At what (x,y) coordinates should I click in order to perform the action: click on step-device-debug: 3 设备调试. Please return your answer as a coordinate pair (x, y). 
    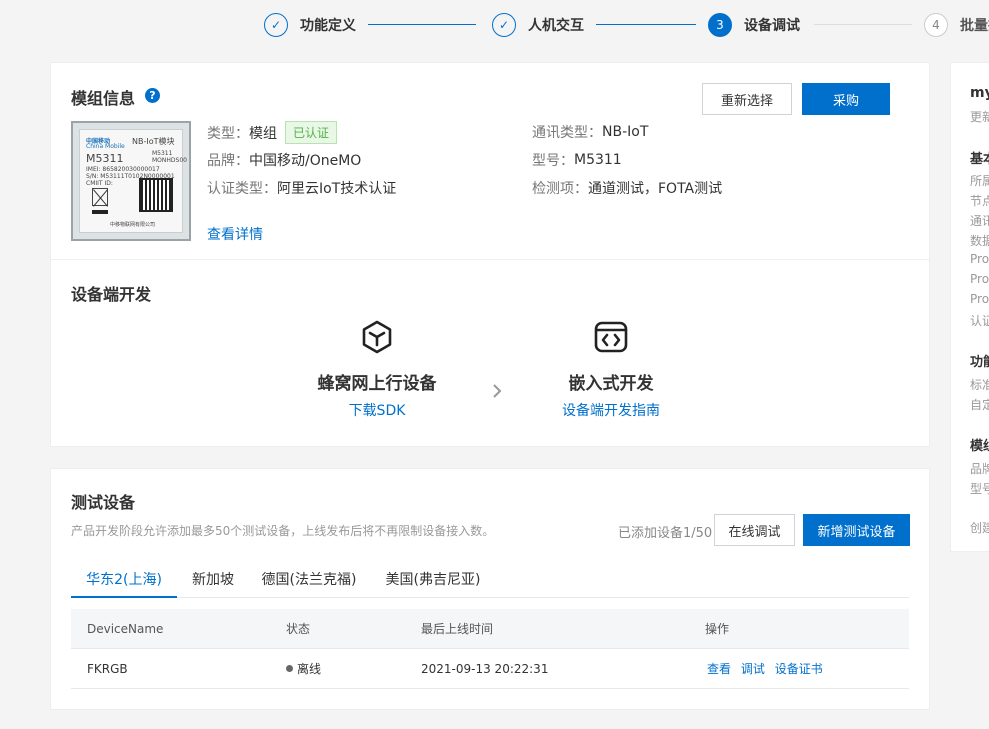
    Looking at the image, I should click on (754, 25).